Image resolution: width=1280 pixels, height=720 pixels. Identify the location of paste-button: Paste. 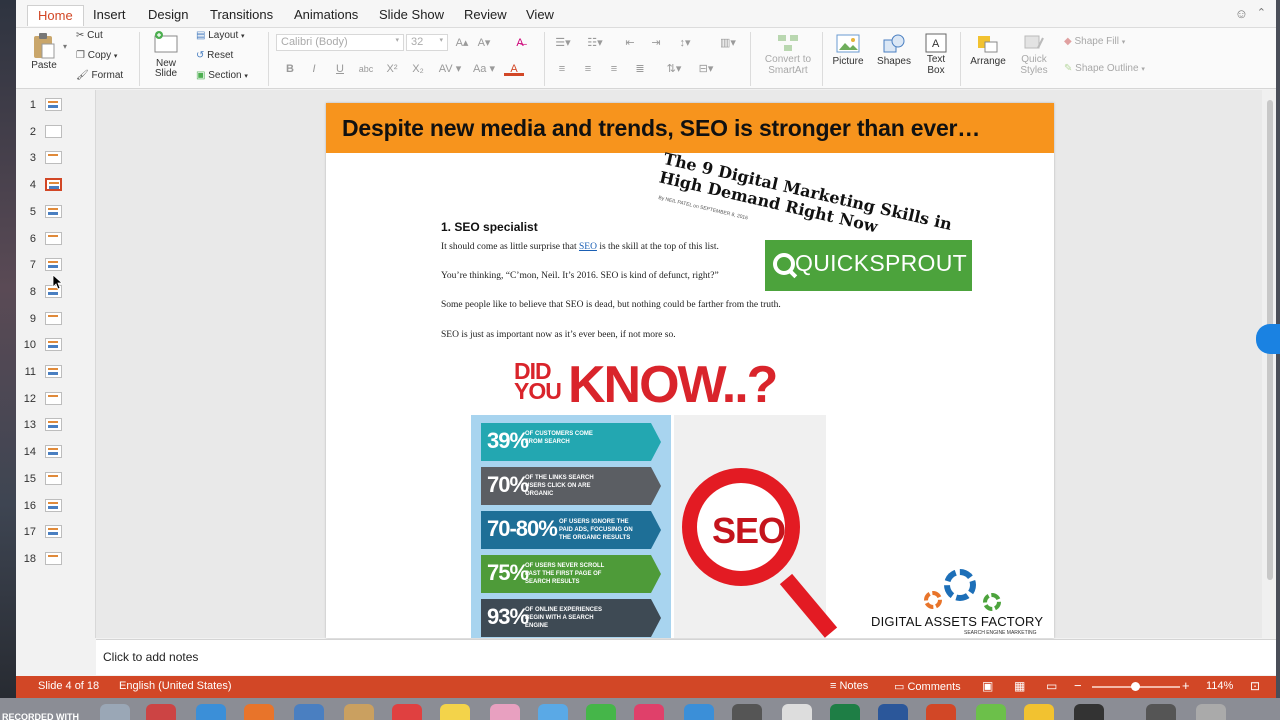
(44, 51).